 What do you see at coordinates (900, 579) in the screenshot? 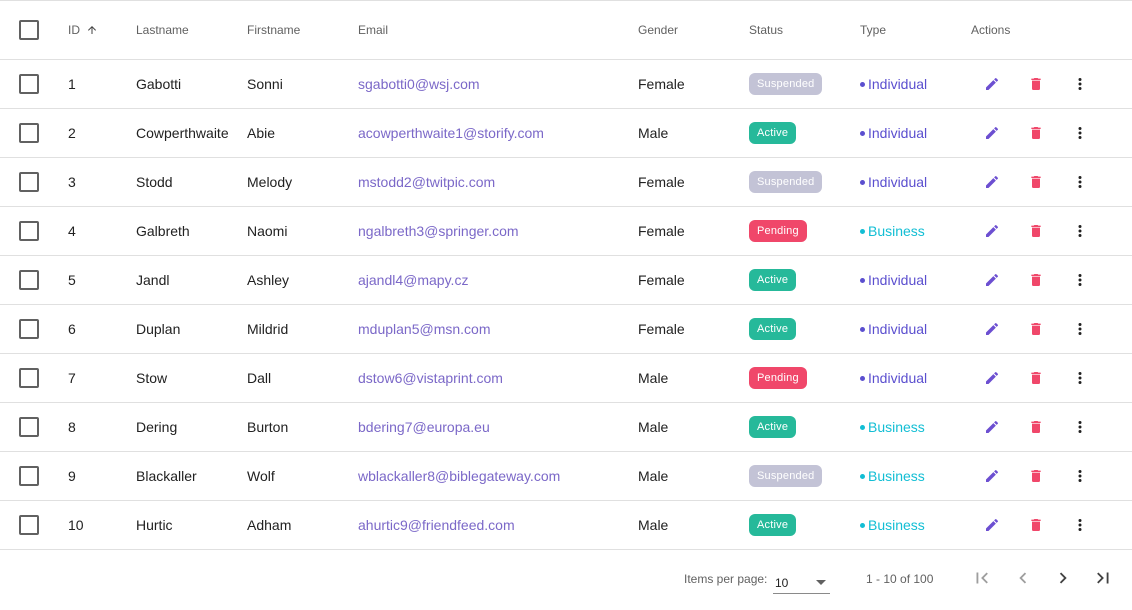
I see `range-label: 1 - 10 of 100` at bounding box center [900, 579].